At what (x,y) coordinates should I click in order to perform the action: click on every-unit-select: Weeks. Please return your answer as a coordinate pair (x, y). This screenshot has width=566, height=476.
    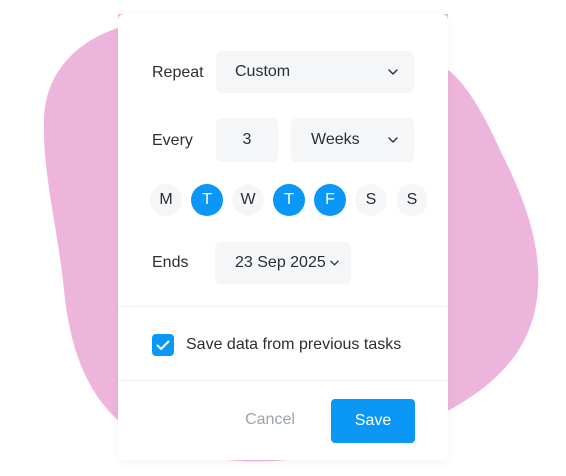
    Looking at the image, I should click on (352, 140).